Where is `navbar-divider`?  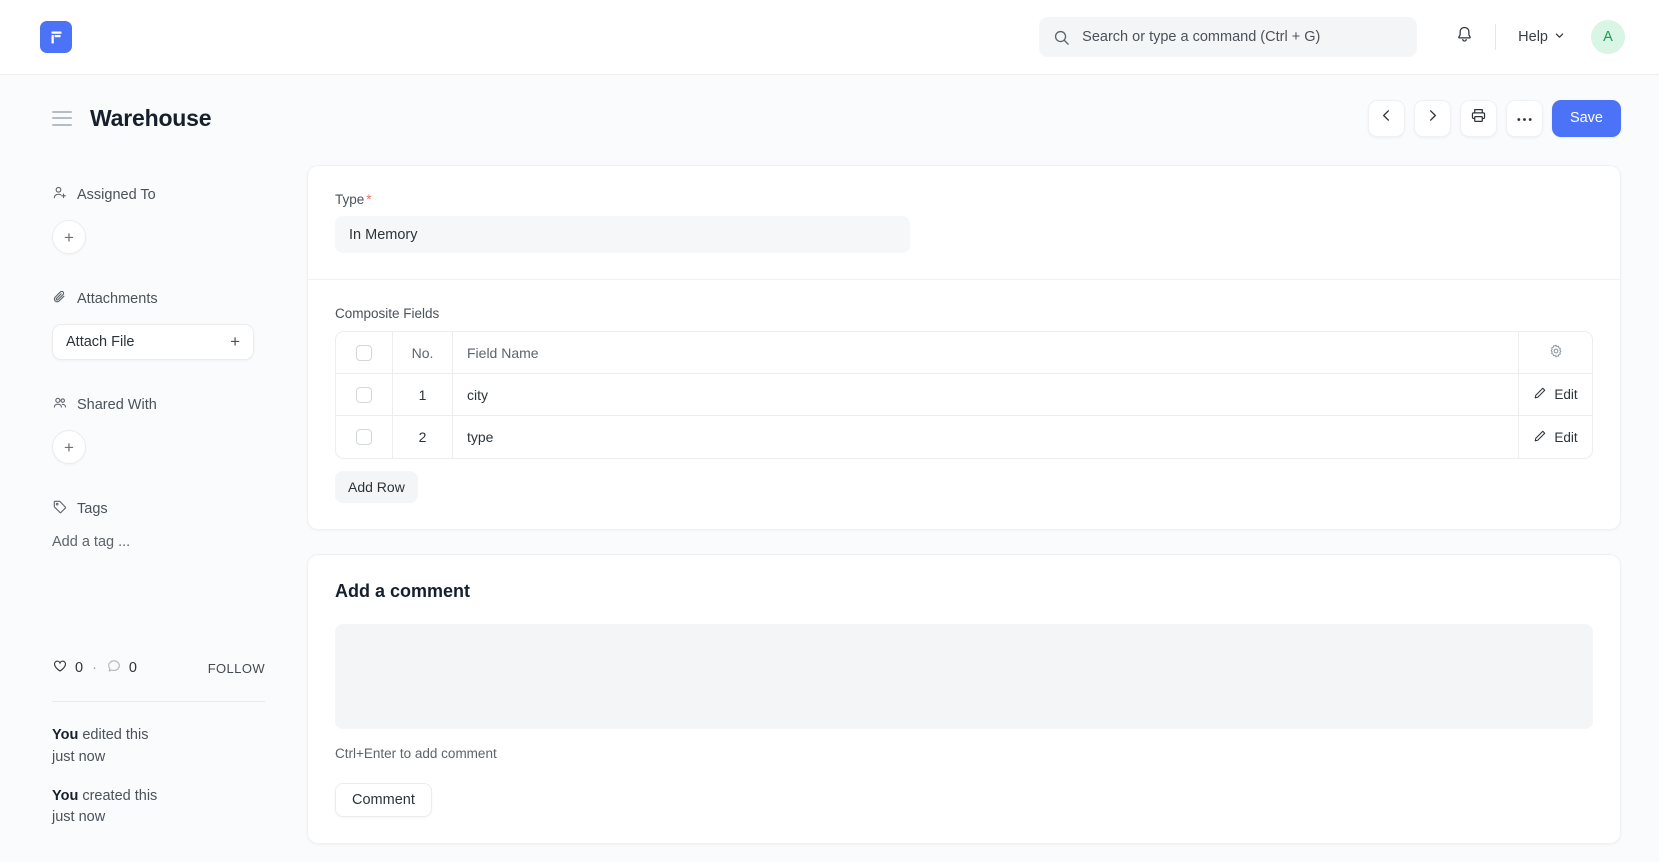 navbar-divider is located at coordinates (1496, 37).